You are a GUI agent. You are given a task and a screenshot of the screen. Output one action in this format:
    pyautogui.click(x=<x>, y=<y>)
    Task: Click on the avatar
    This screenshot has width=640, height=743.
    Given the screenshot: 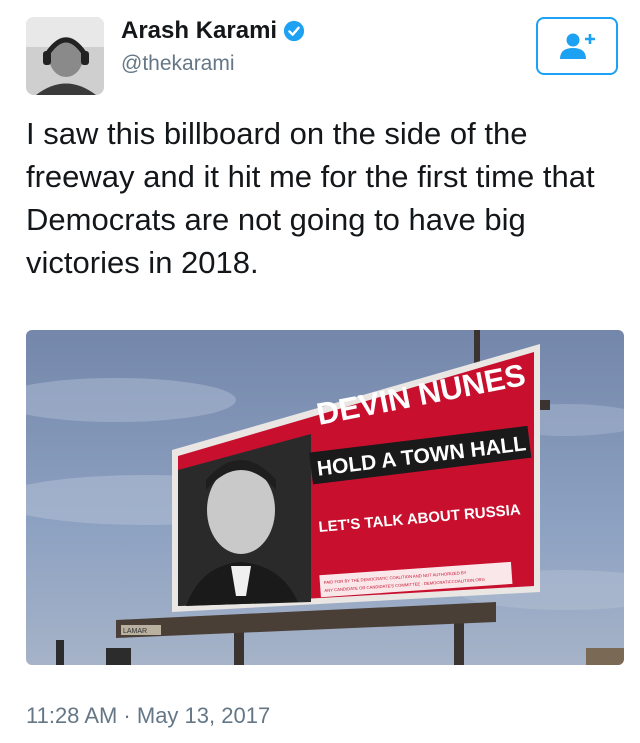 What is the action you would take?
    pyautogui.click(x=65, y=56)
    